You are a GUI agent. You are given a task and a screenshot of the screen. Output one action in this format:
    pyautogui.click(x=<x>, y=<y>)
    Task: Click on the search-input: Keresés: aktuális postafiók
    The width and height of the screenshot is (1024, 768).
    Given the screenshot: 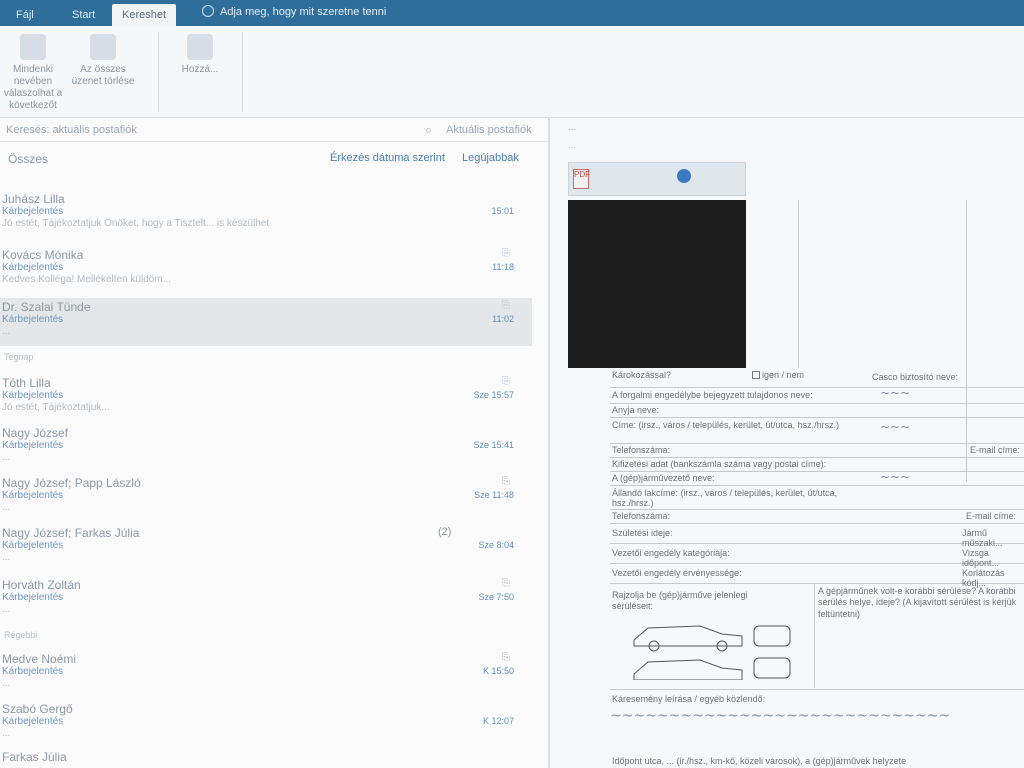 What is the action you would take?
    pyautogui.click(x=71, y=130)
    